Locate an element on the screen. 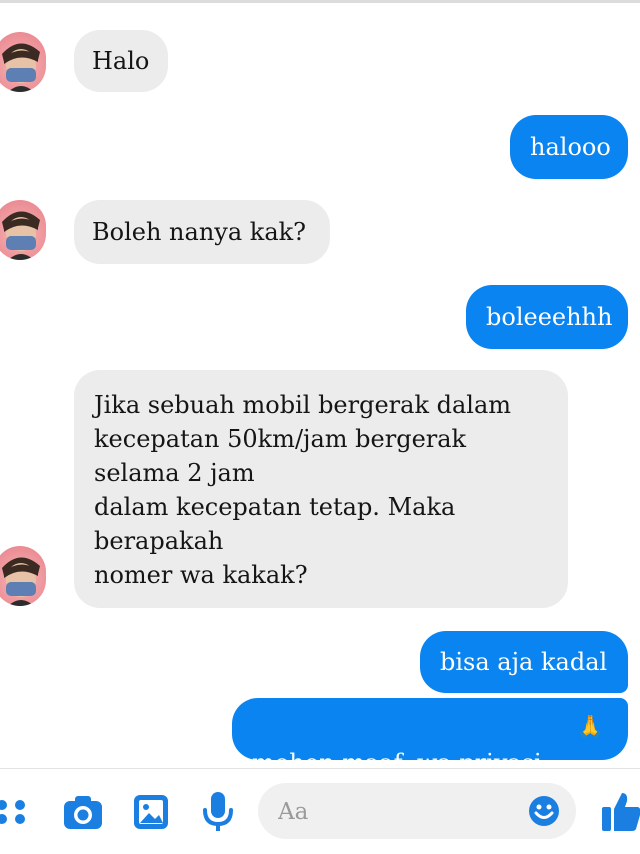 This screenshot has width=640, height=854. outgoing-message: boleeehhh is located at coordinates (547, 317).